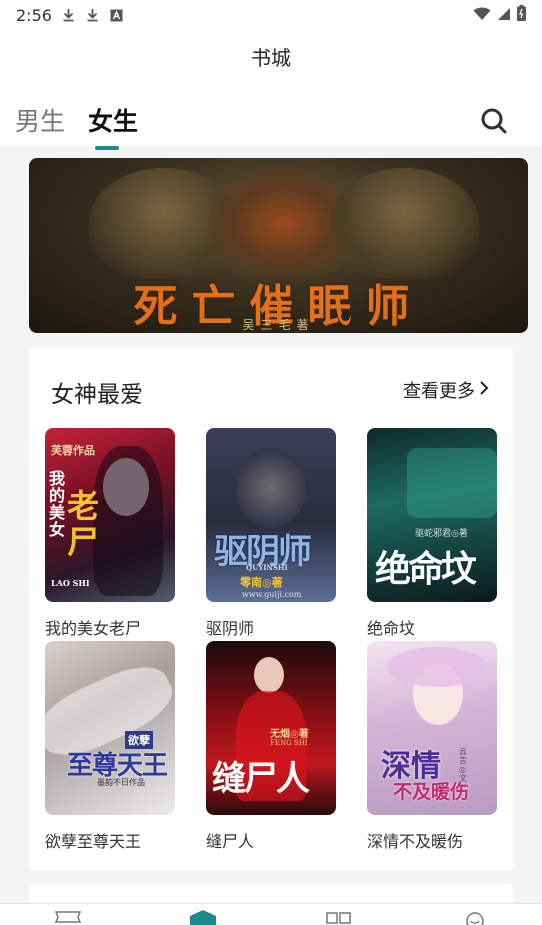 This screenshot has height=925, width=542. Describe the element at coordinates (271, 914) in the screenshot. I see `bottom-nav` at that location.